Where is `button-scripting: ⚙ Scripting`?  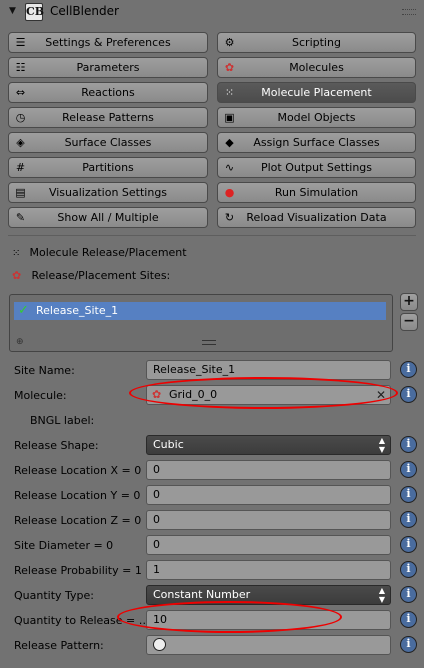
button-scripting: ⚙ Scripting is located at coordinates (316, 42).